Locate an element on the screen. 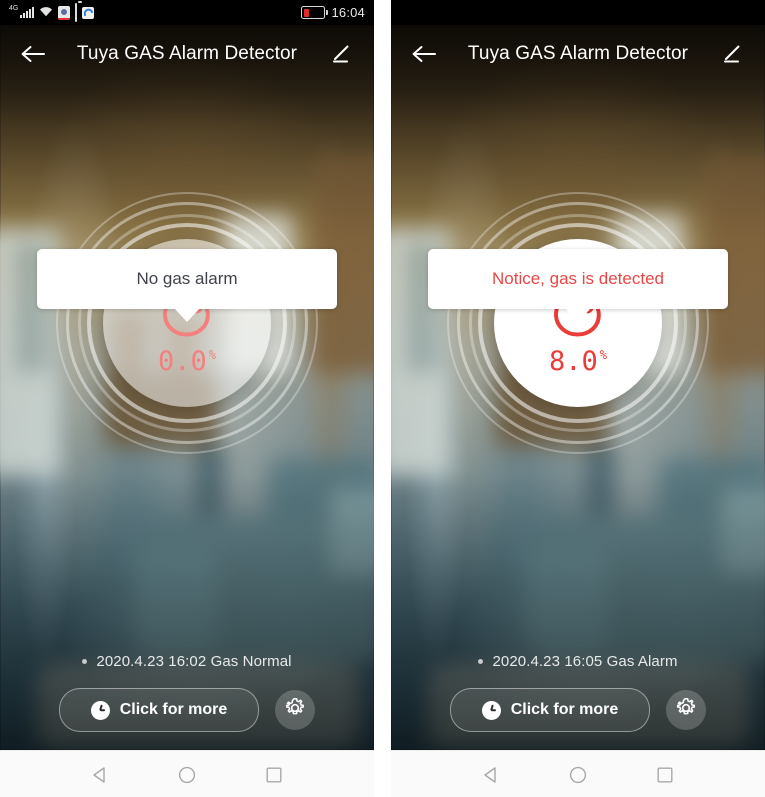 The image size is (765, 797). alert-bubble: Notice, gas is detected is located at coordinates (578, 279).